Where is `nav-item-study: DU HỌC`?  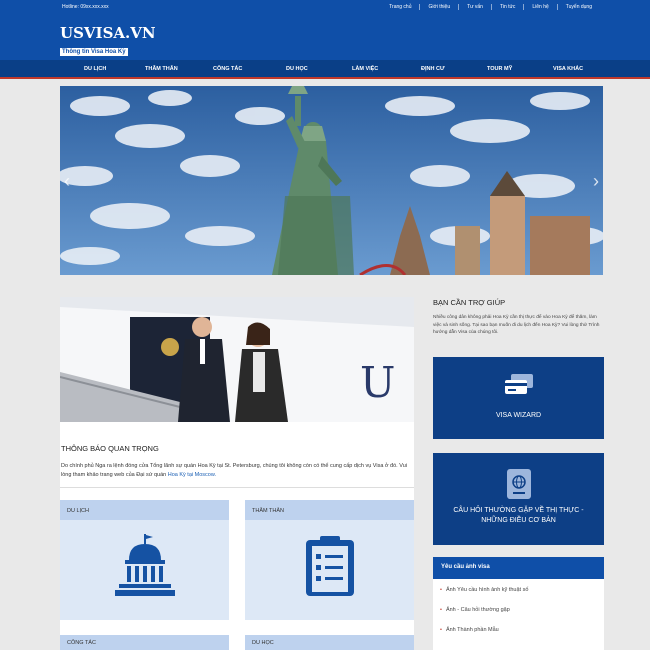
nav-item-study: DU HỌC is located at coordinates (297, 69).